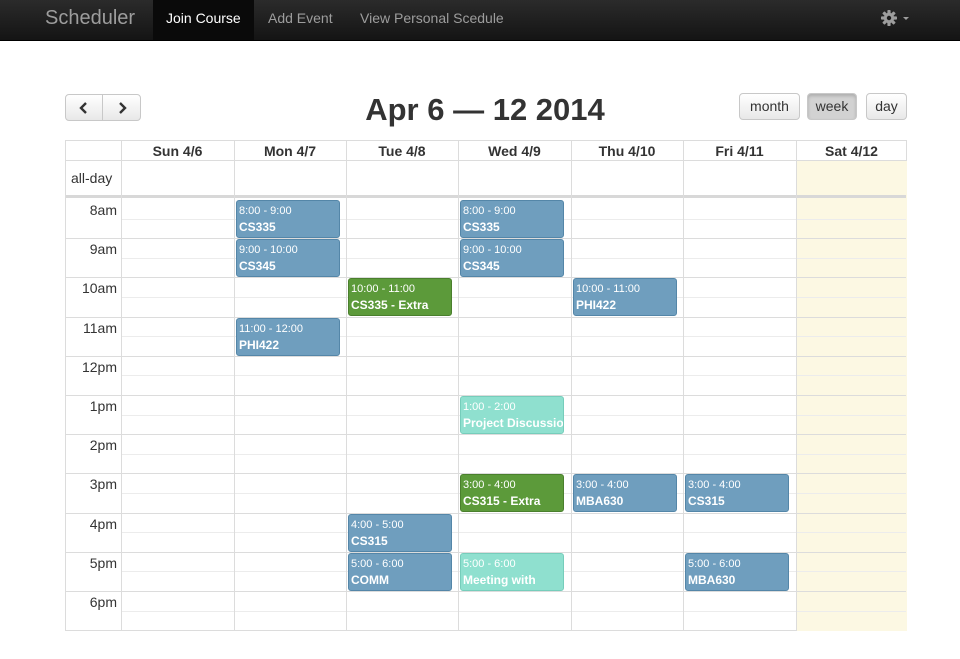 This screenshot has width=960, height=659. Describe the element at coordinates (489, 407) in the screenshot. I see `event-time: 1:00 - 2:00` at that location.